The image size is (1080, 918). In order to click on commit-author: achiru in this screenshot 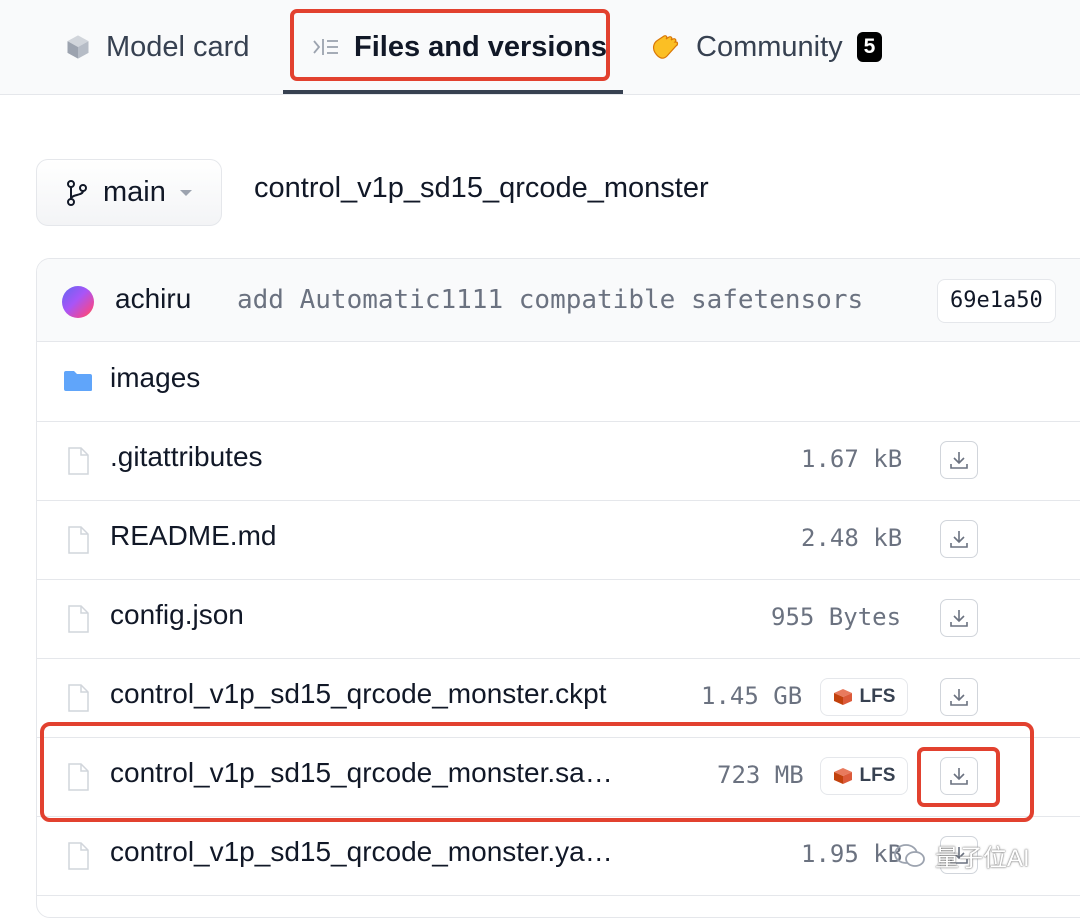, I will do `click(153, 299)`.